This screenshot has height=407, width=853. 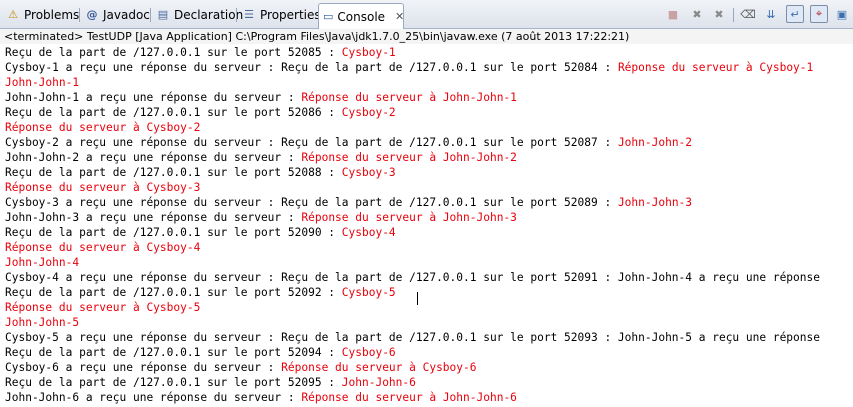 What do you see at coordinates (399, 16) in the screenshot?
I see `close-icon: ✕` at bounding box center [399, 16].